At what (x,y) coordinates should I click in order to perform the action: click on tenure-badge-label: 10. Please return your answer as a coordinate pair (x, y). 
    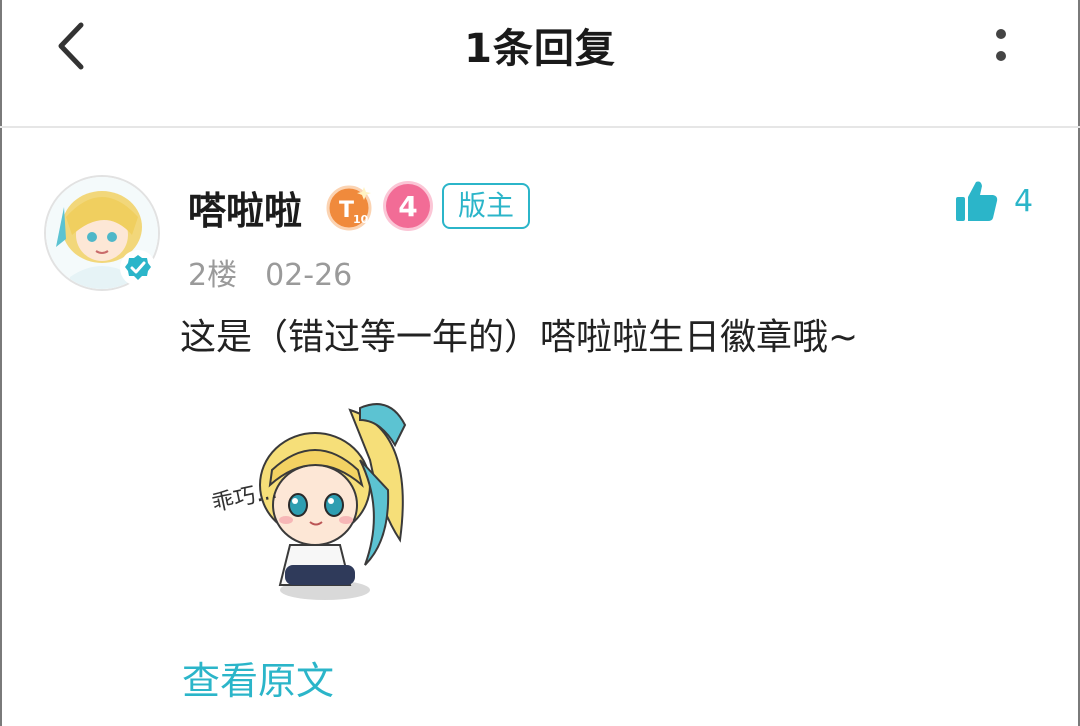
    Looking at the image, I should click on (361, 219).